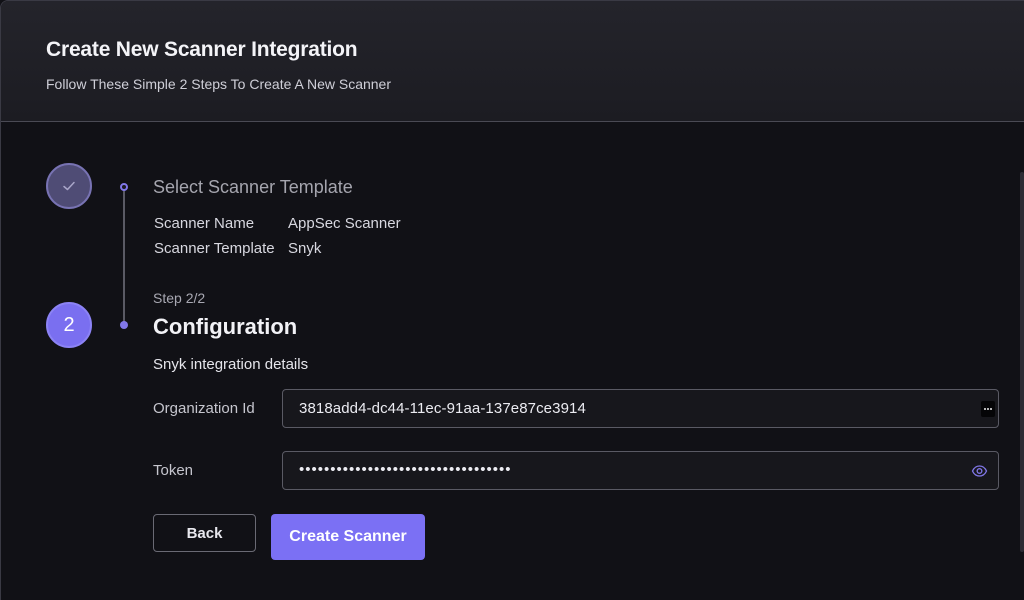  I want to click on dialog-title: Create New Scanner Integration, so click(202, 49).